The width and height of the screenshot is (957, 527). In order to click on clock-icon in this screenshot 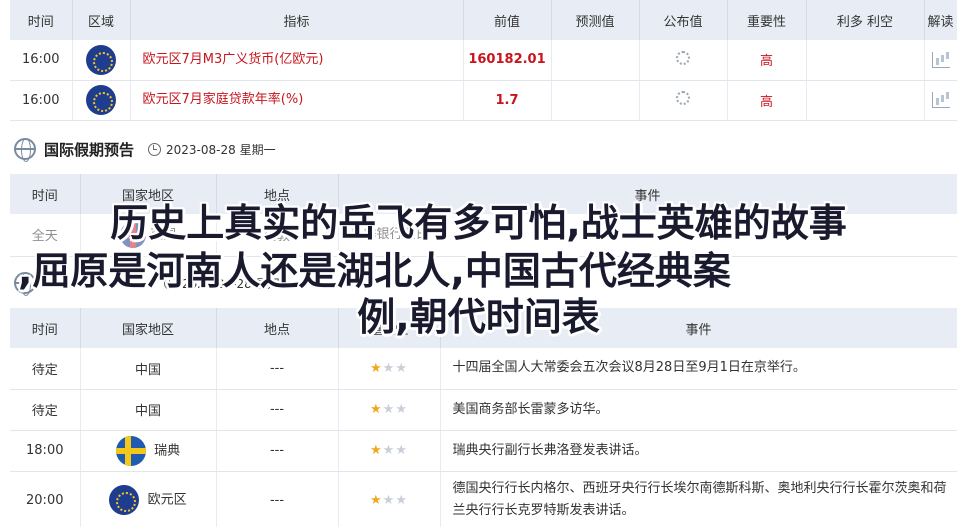, I will do `click(155, 149)`.